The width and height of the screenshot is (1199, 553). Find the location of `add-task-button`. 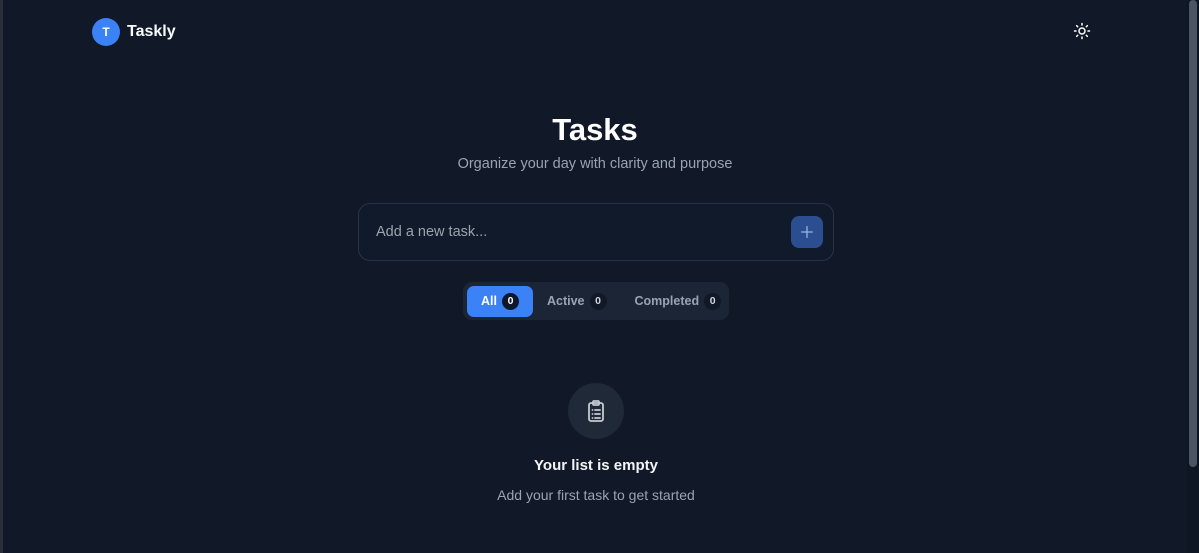

add-task-button is located at coordinates (807, 232).